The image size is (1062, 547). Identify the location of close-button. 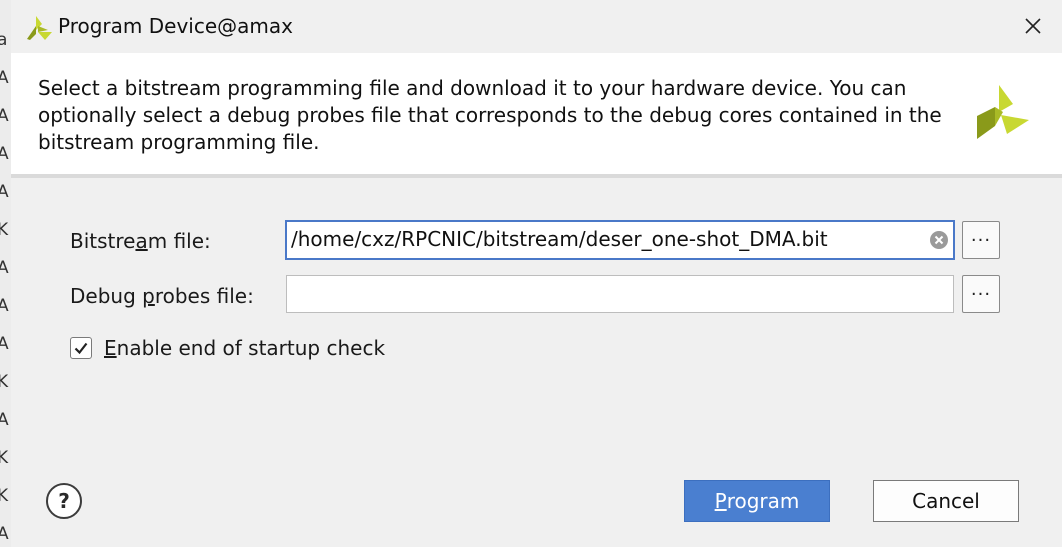
(1033, 26).